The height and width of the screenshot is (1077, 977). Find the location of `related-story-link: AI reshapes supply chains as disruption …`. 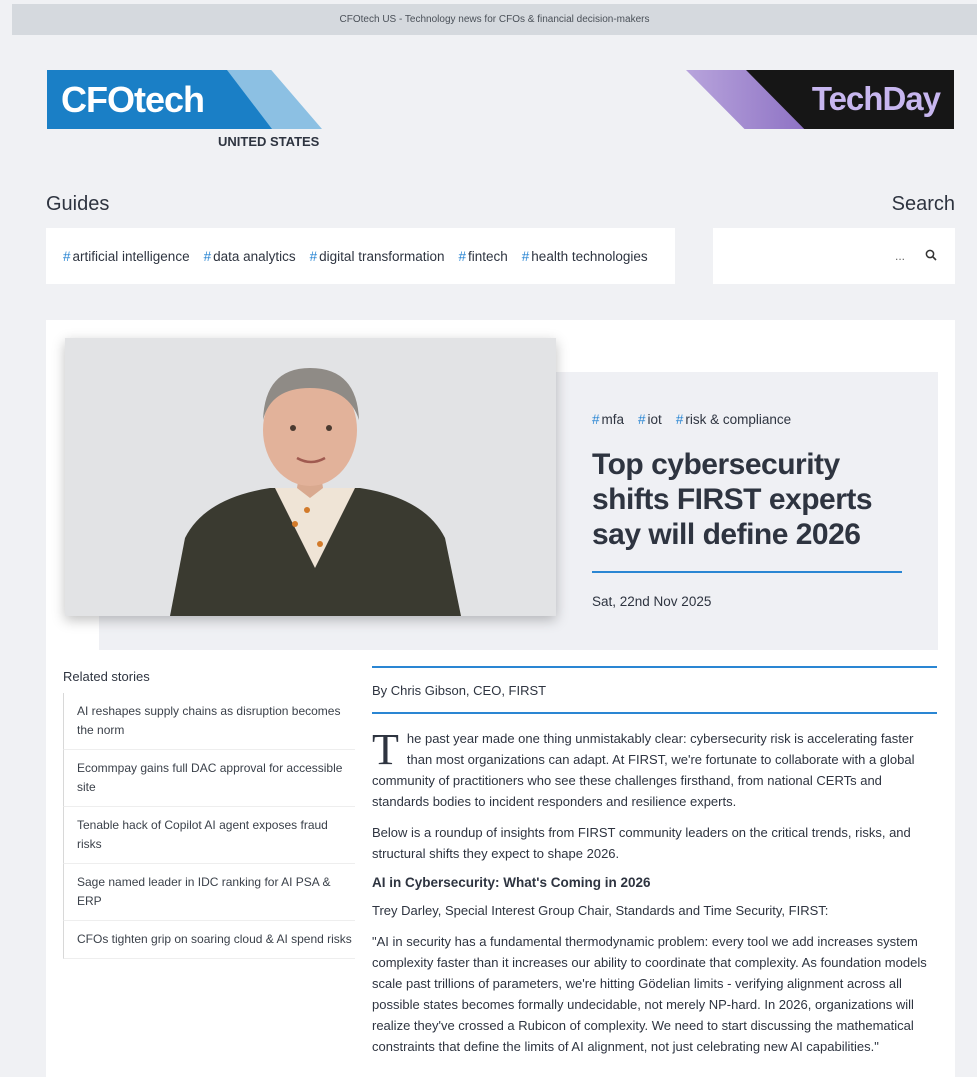

related-story-link: AI reshapes supply chains as disruption … is located at coordinates (209, 721).